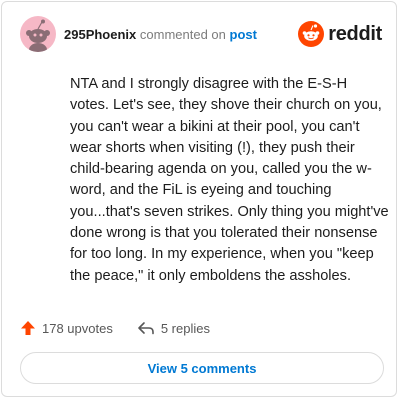 Image resolution: width=400 pixels, height=400 pixels. I want to click on reply-count: 5 replies, so click(185, 328).